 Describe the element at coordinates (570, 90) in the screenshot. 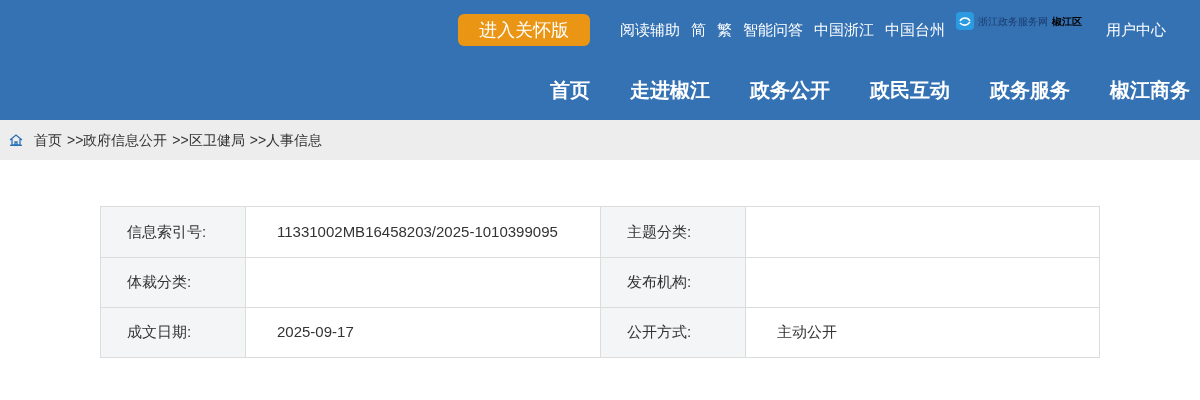

I see `nav-item: 首页` at that location.